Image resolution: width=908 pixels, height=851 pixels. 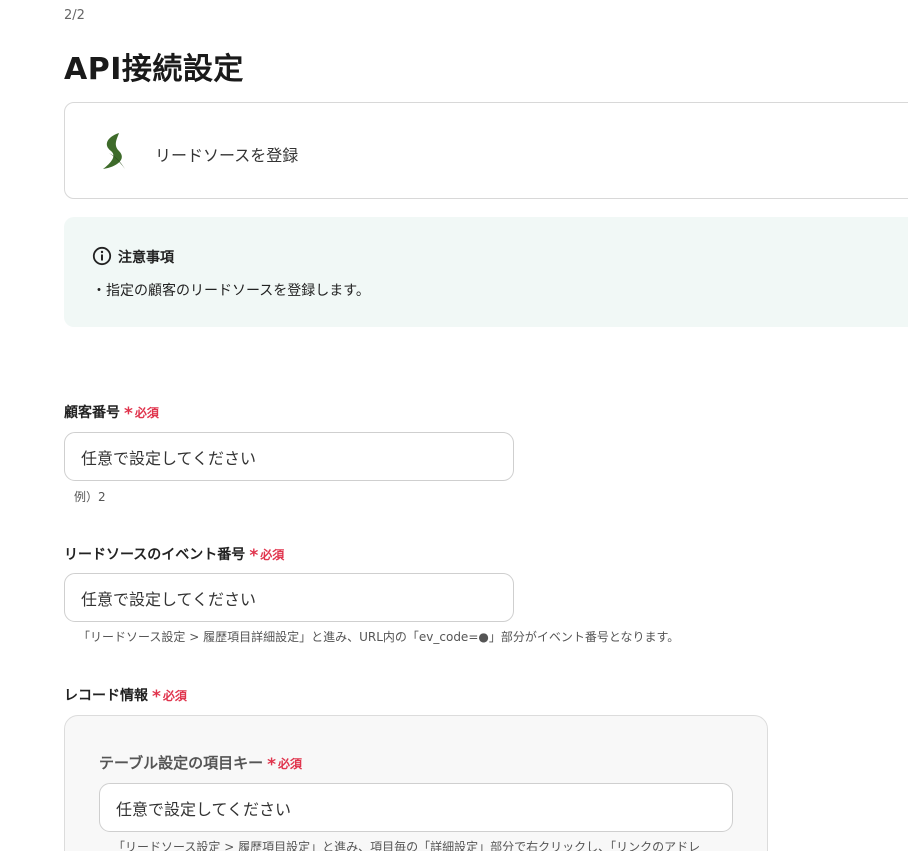 I want to click on customer-number-hint: 例）2, so click(x=90, y=497).